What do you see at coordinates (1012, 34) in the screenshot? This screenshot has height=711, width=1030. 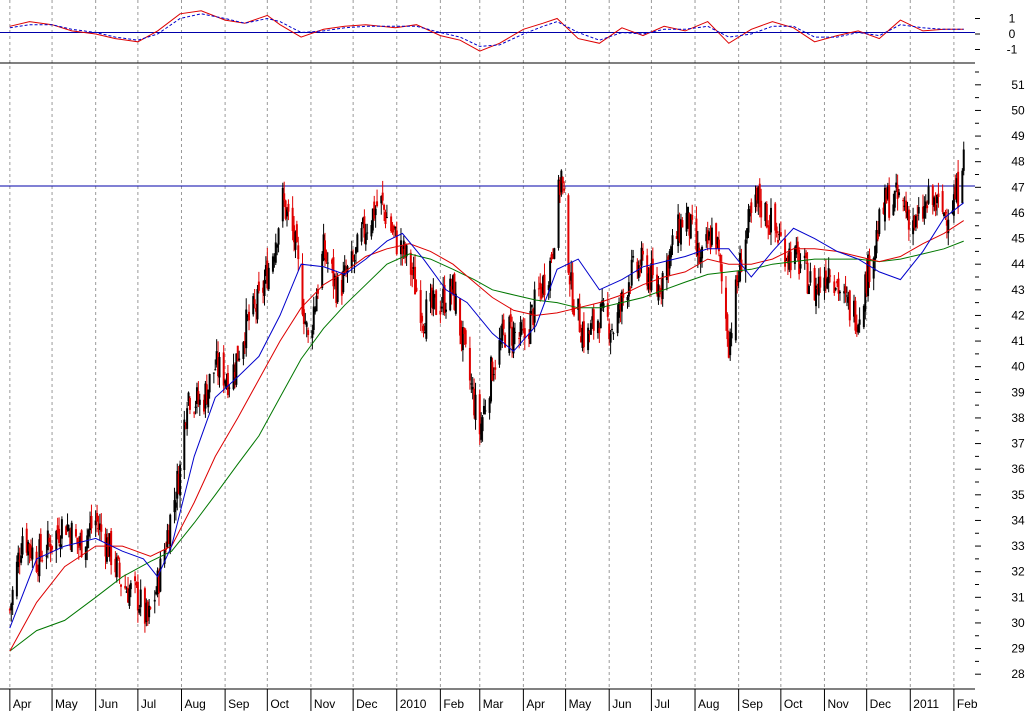 I see `osc-y-tick-label: 0` at bounding box center [1012, 34].